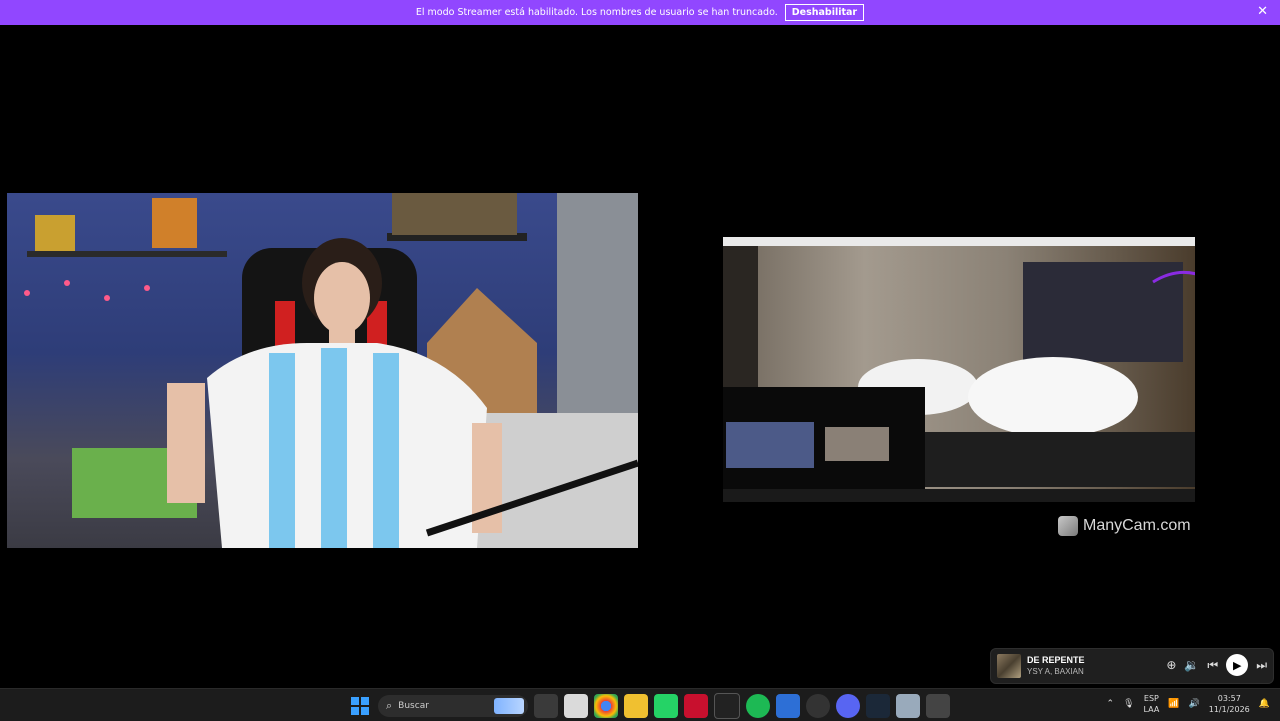 This screenshot has height=721, width=1280. Describe the element at coordinates (186, 443) in the screenshot. I see `arm` at that location.